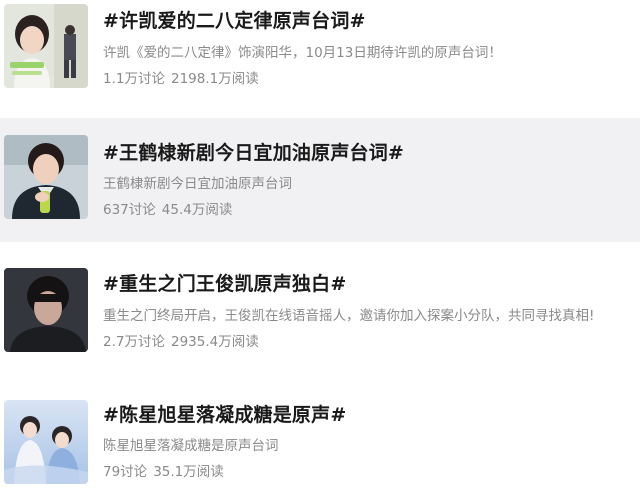 This screenshot has height=491, width=640. What do you see at coordinates (134, 342) in the screenshot?
I see `discussion-count: 2.7万讨论` at bounding box center [134, 342].